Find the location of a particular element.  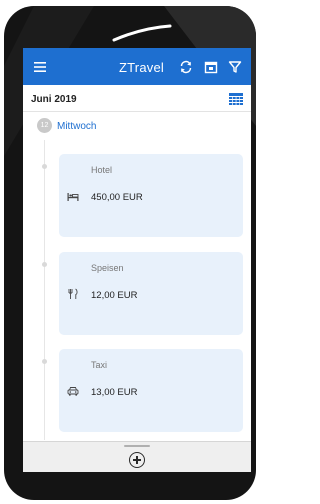

expense-category: Taxi is located at coordinates (99, 365).